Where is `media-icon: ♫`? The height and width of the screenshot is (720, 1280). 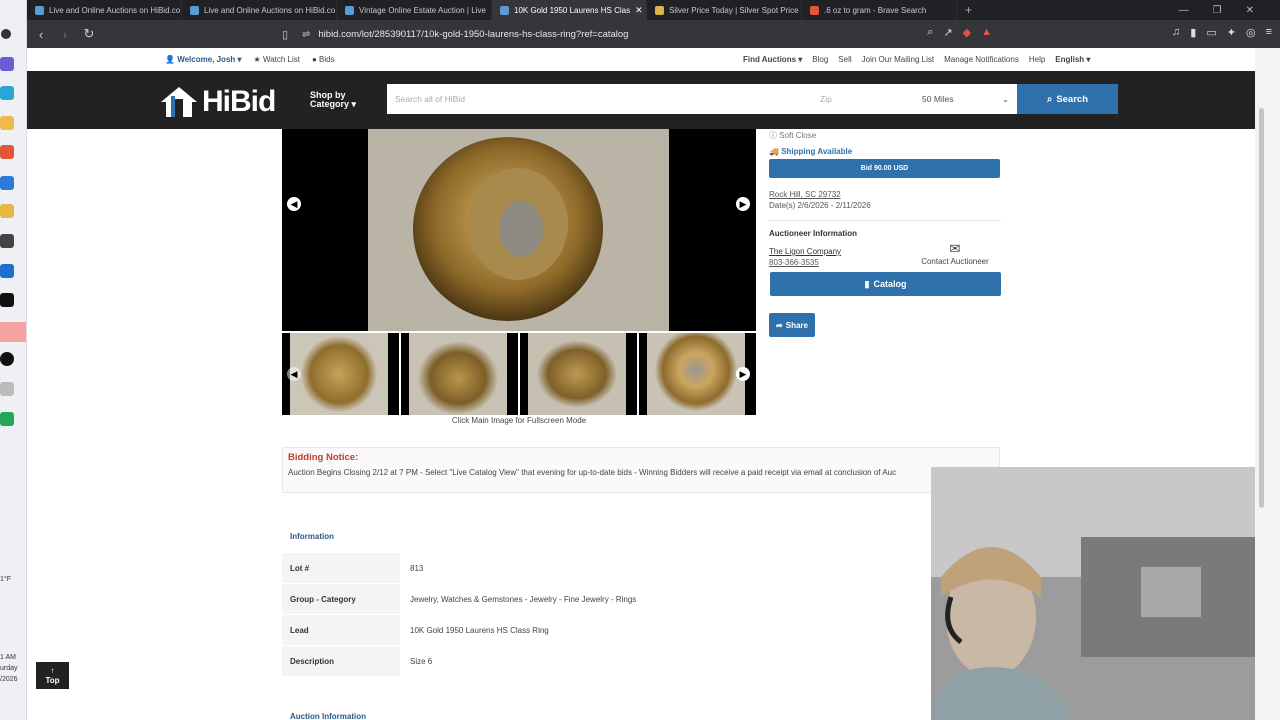
media-icon: ♫ is located at coordinates (1176, 32).